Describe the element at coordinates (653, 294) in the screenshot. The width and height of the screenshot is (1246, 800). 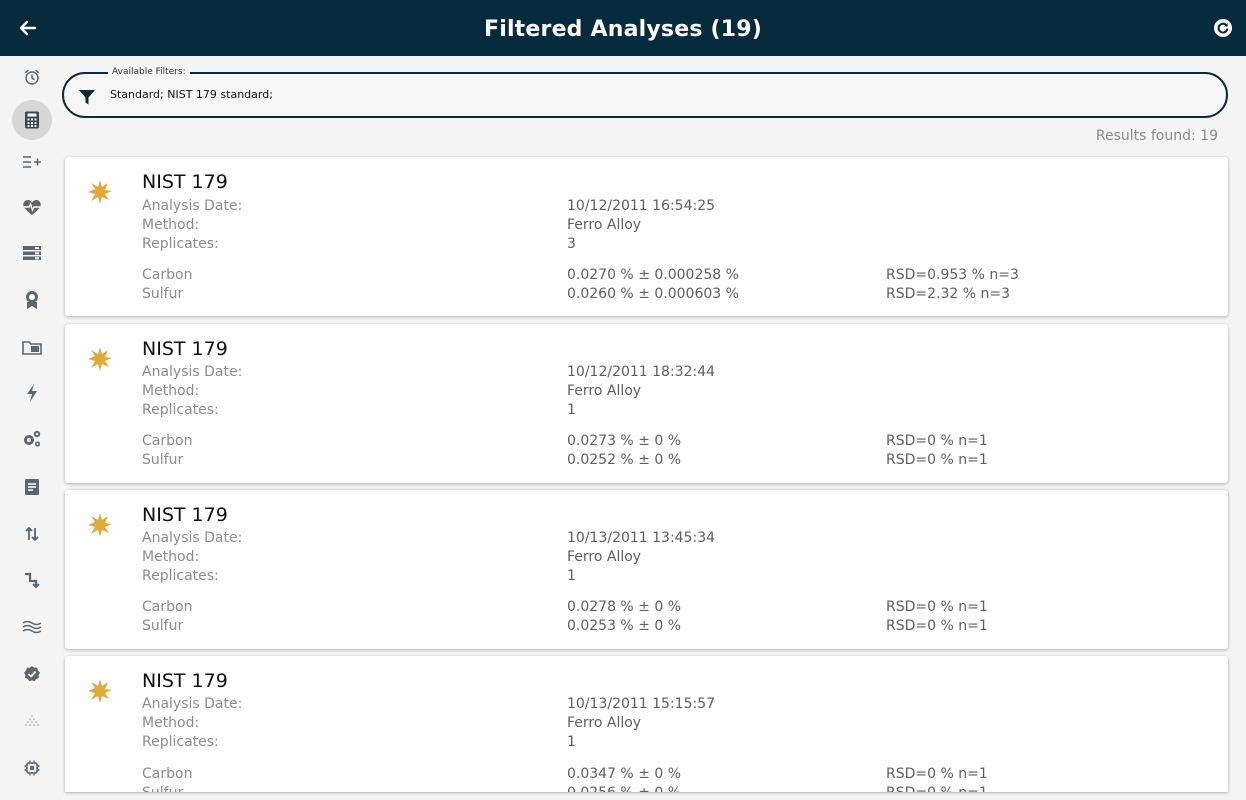
I see `element-sulfur-value: 0.0260 % ± 0.000603 %` at that location.